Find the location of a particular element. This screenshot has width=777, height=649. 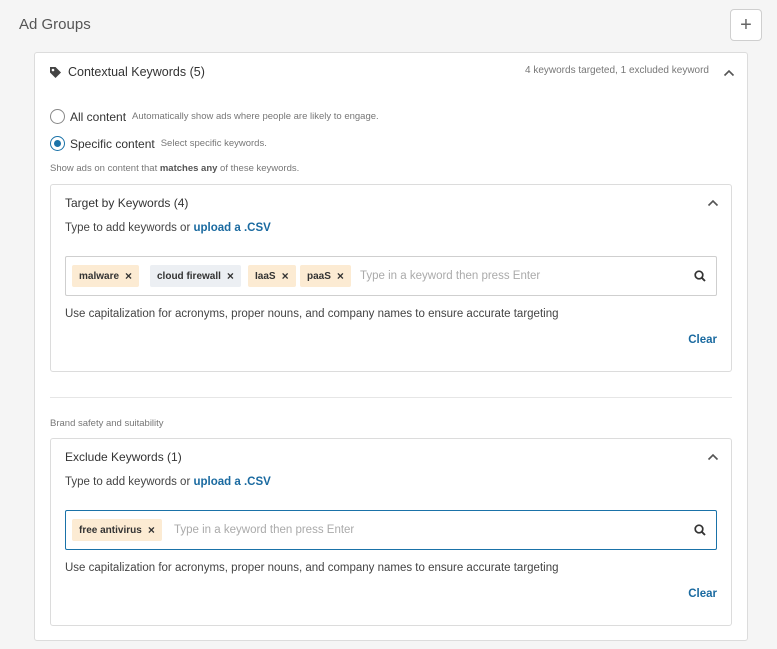

radio-button-selected is located at coordinates (57, 143).